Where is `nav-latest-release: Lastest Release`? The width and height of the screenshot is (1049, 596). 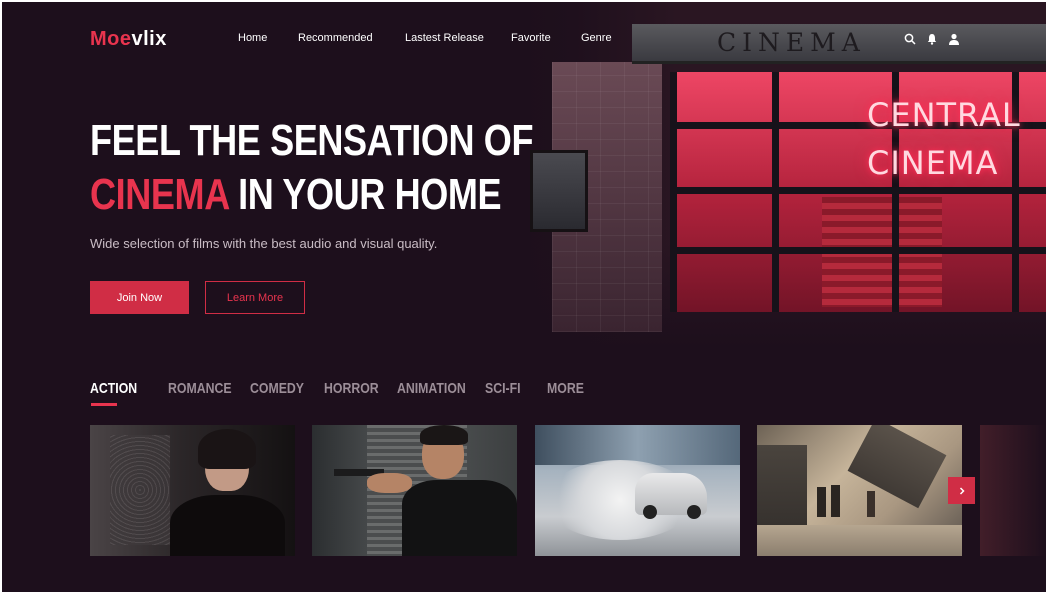
nav-latest-release: Lastest Release is located at coordinates (444, 38).